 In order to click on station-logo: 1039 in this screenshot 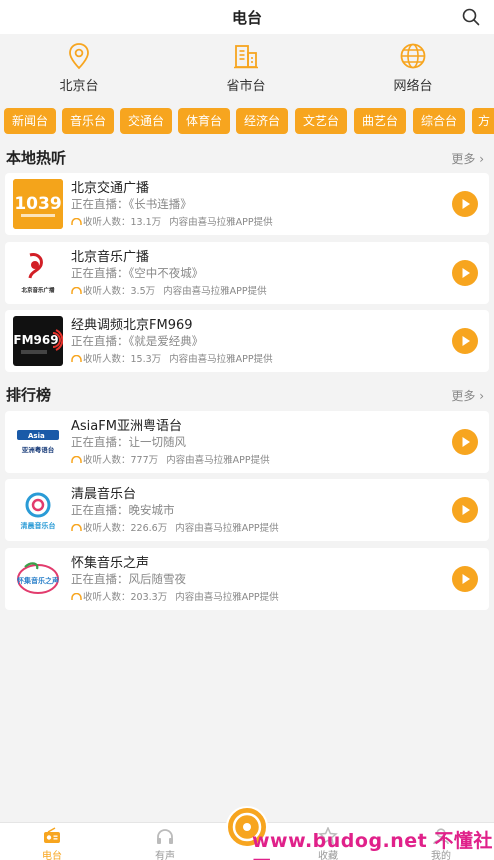, I will do `click(38, 204)`.